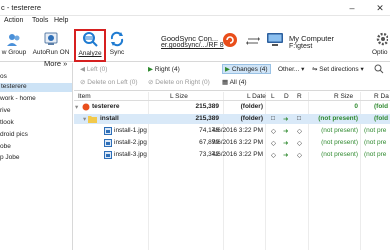  What do you see at coordinates (92, 119) in the screenshot?
I see `folder-icon` at bounding box center [92, 119].